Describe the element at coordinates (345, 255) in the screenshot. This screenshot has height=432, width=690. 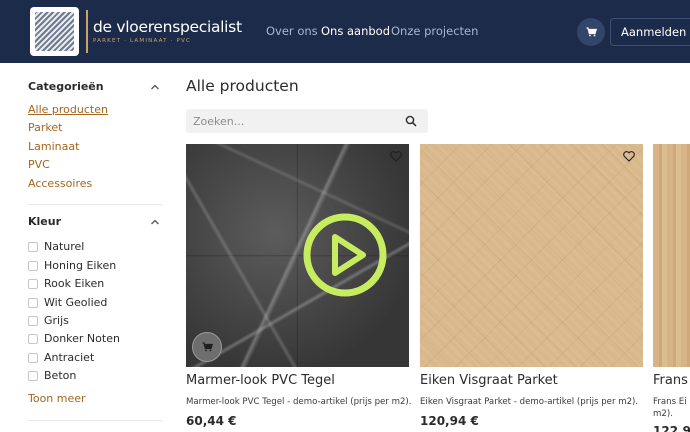
I see `play-icon` at that location.